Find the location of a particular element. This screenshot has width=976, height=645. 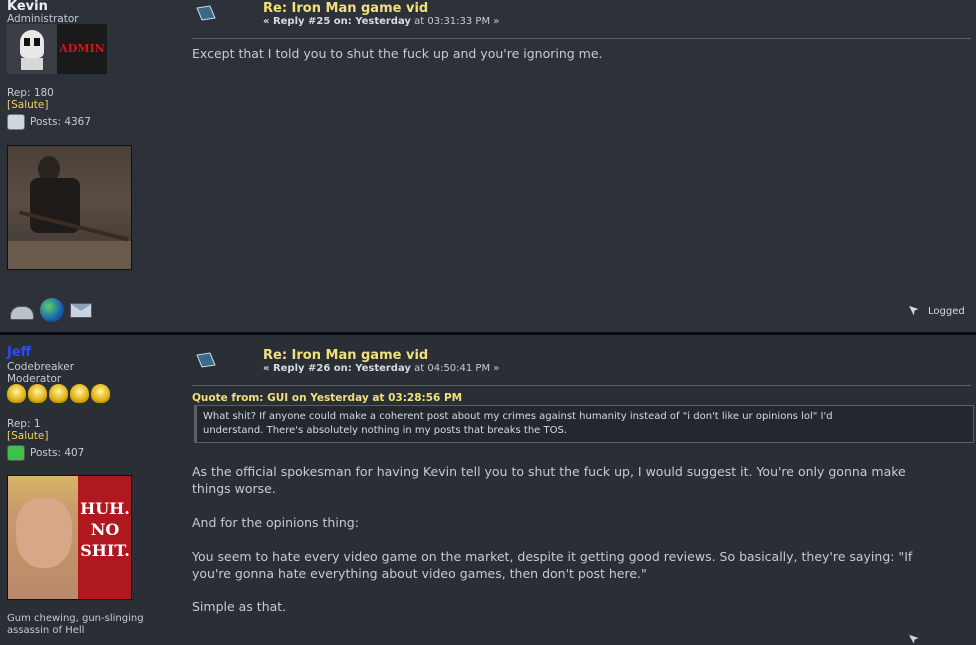

post-count: Posts: 4367 is located at coordinates (61, 122).